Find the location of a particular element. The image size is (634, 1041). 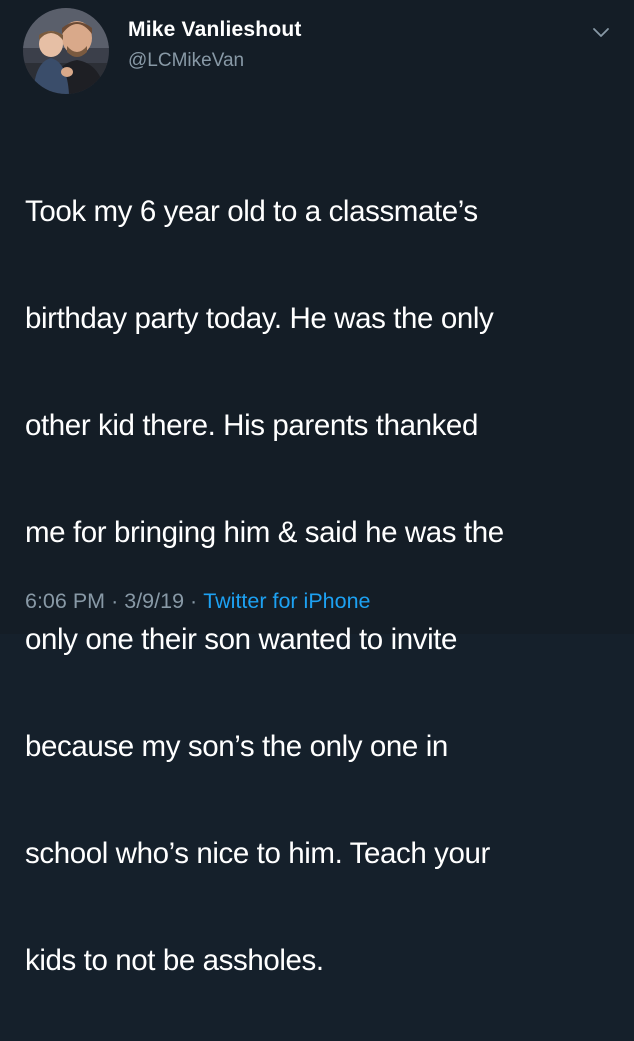

tweet-text-line: birthday party today. He was the only is located at coordinates (259, 318).